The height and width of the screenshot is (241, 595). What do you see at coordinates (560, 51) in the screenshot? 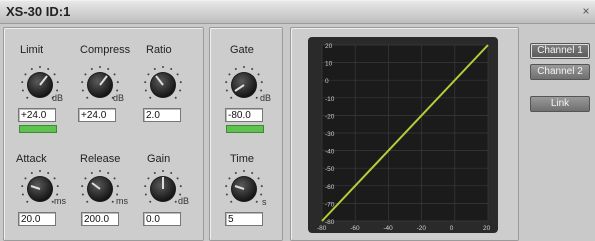
I see `channel-1-button: Channel 1` at bounding box center [560, 51].